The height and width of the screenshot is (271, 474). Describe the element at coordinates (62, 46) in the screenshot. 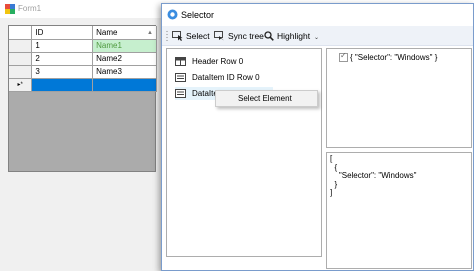

I see `cell-id: 1` at that location.